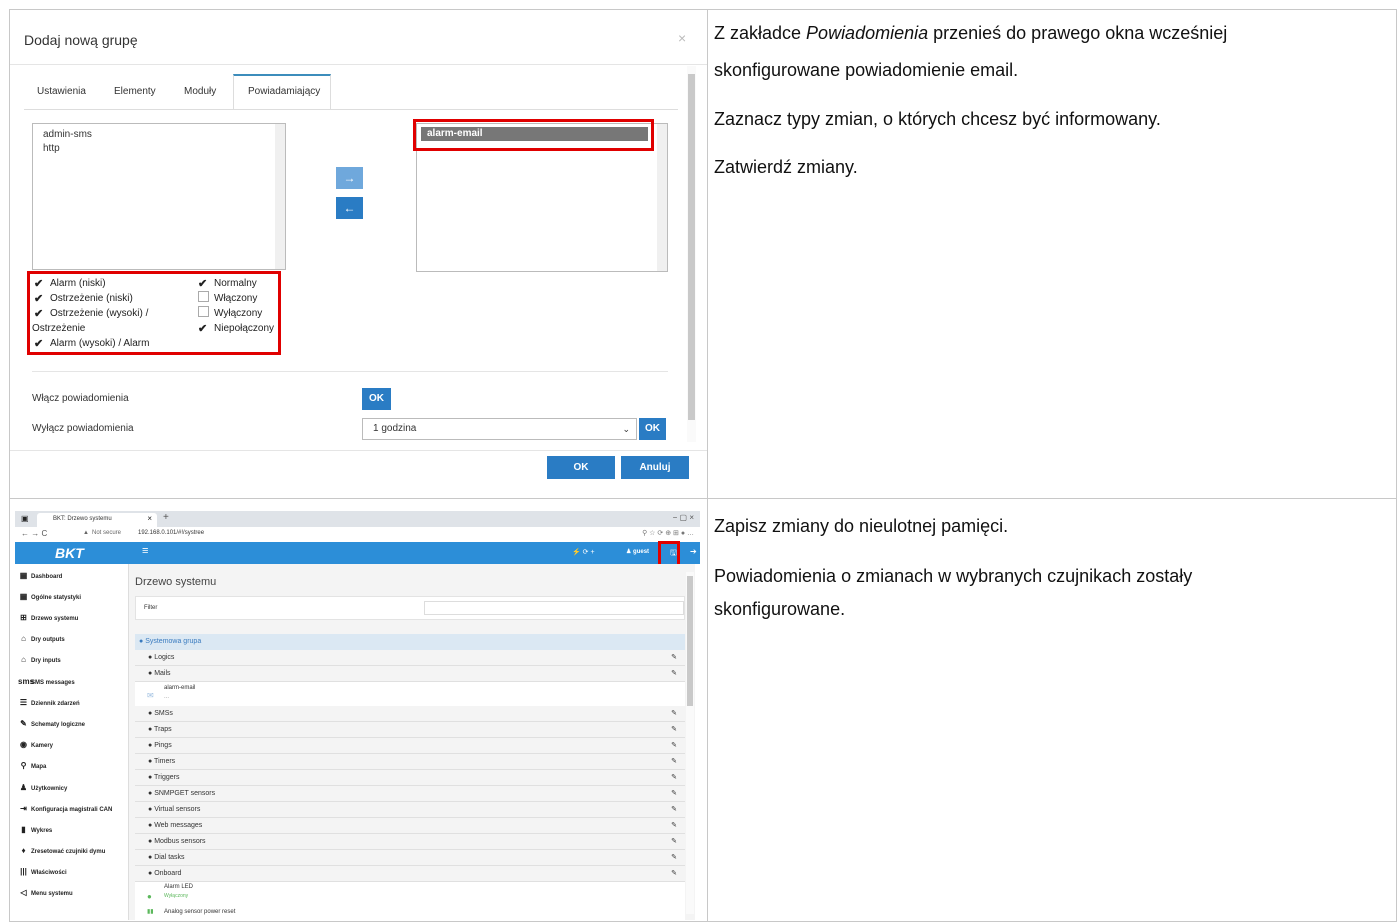  Describe the element at coordinates (581, 467) in the screenshot. I see `ok-button: OK` at that location.